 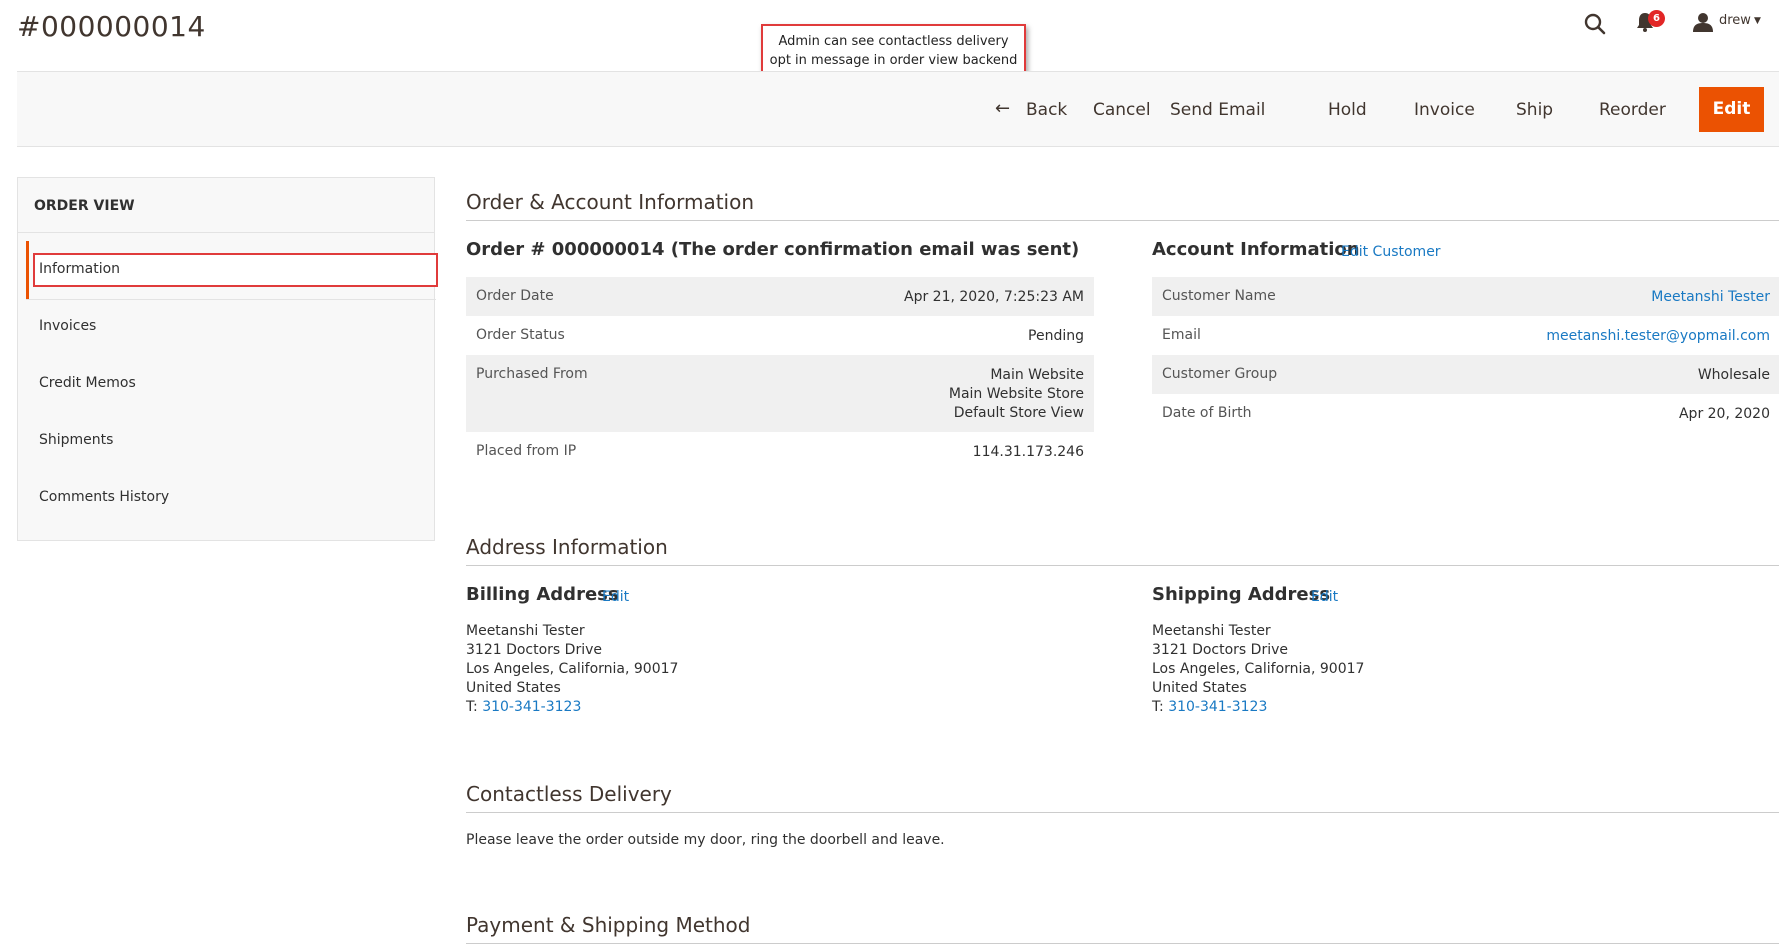 What do you see at coordinates (1658, 336) in the screenshot?
I see `email-link: meetanshi.tester@yopmail.com` at bounding box center [1658, 336].